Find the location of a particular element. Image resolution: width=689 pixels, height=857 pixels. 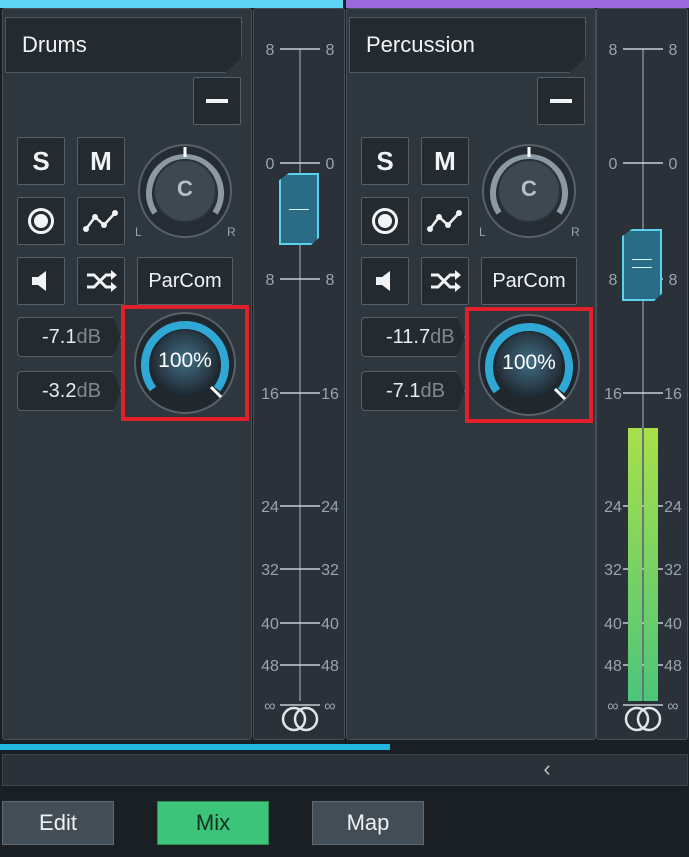

channel-name: Percussion is located at coordinates (467, 45).